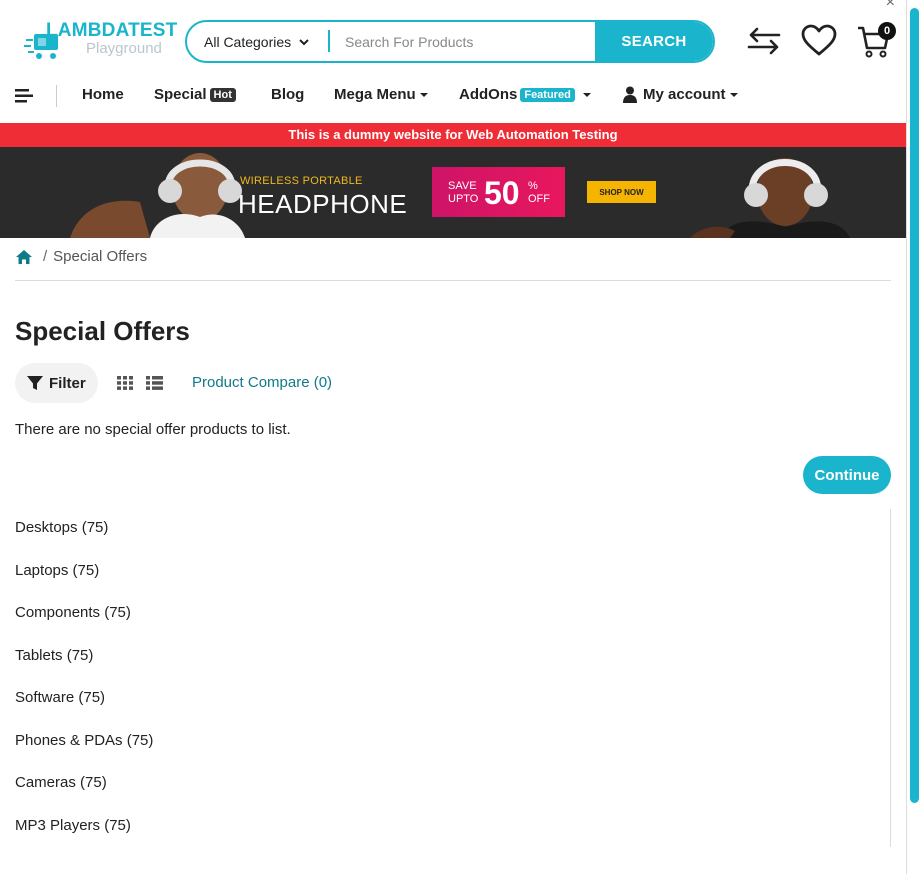 Image resolution: width=921 pixels, height=874 pixels. Describe the element at coordinates (470, 41) in the screenshot. I see `search-input` at that location.